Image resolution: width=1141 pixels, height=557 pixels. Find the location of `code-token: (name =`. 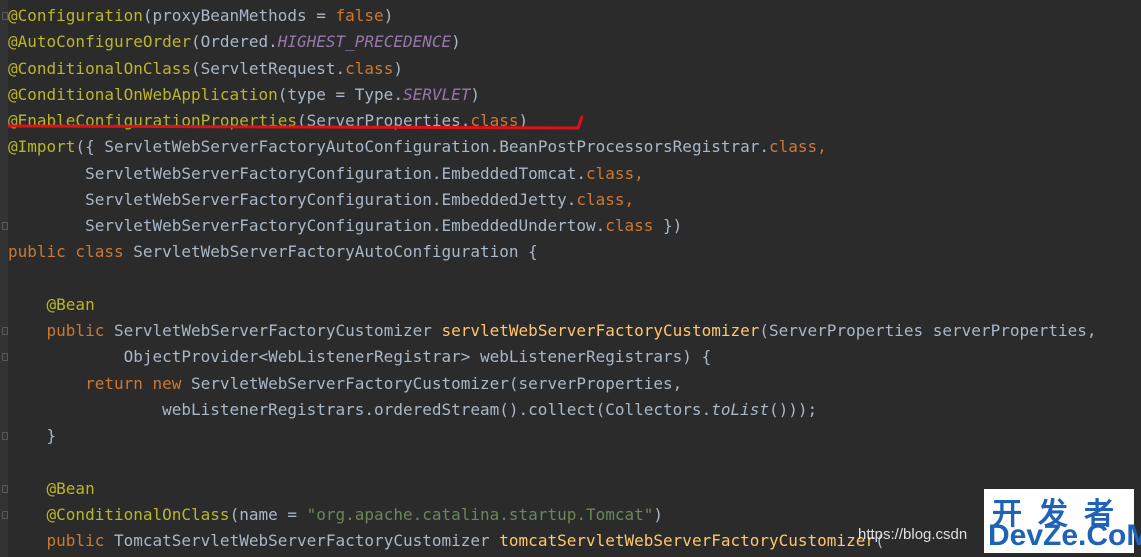

code-token: (name = is located at coordinates (268, 514).